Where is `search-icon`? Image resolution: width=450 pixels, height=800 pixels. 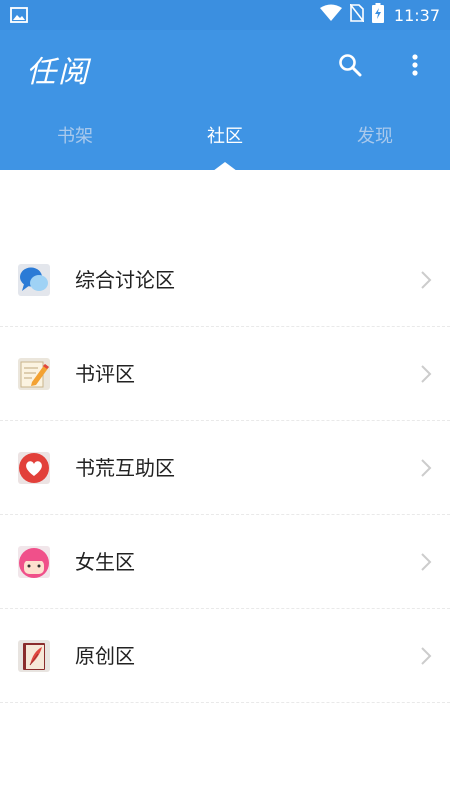 search-icon is located at coordinates (350, 67).